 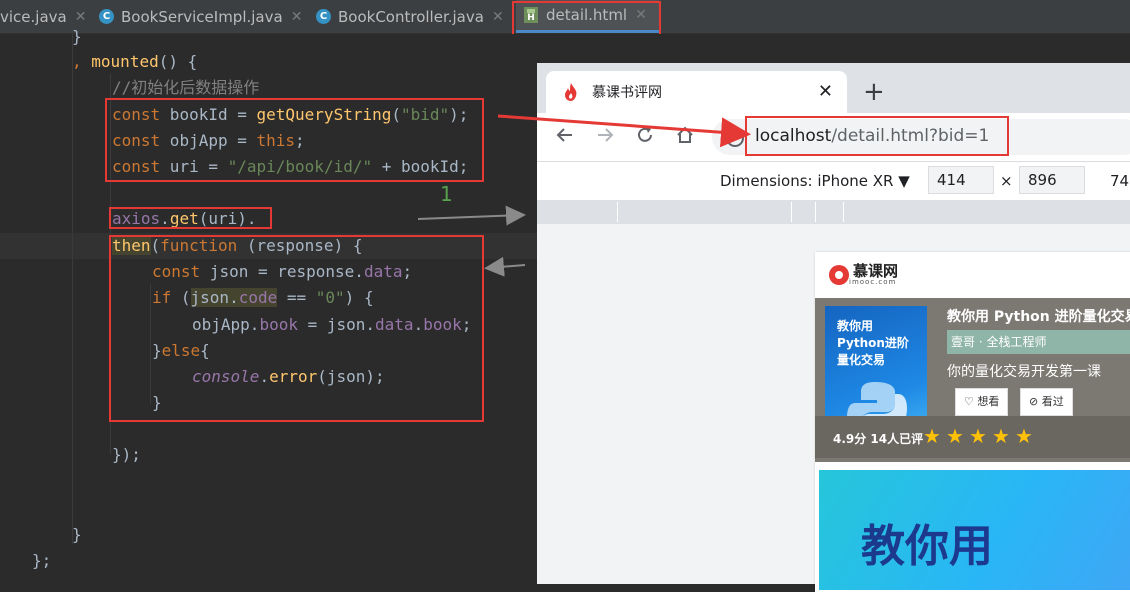 I want to click on annotation-arrows, so click(x=584, y=195).